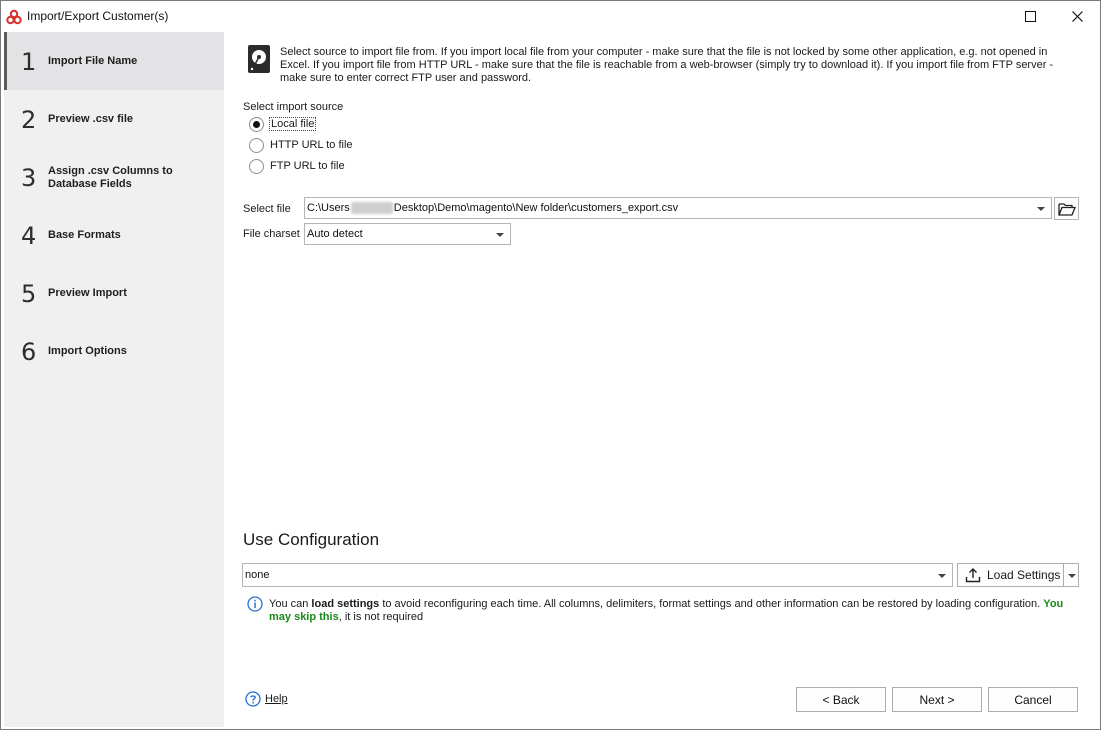 The image size is (1101, 730). Describe the element at coordinates (253, 699) in the screenshot. I see `help-icon` at that location.